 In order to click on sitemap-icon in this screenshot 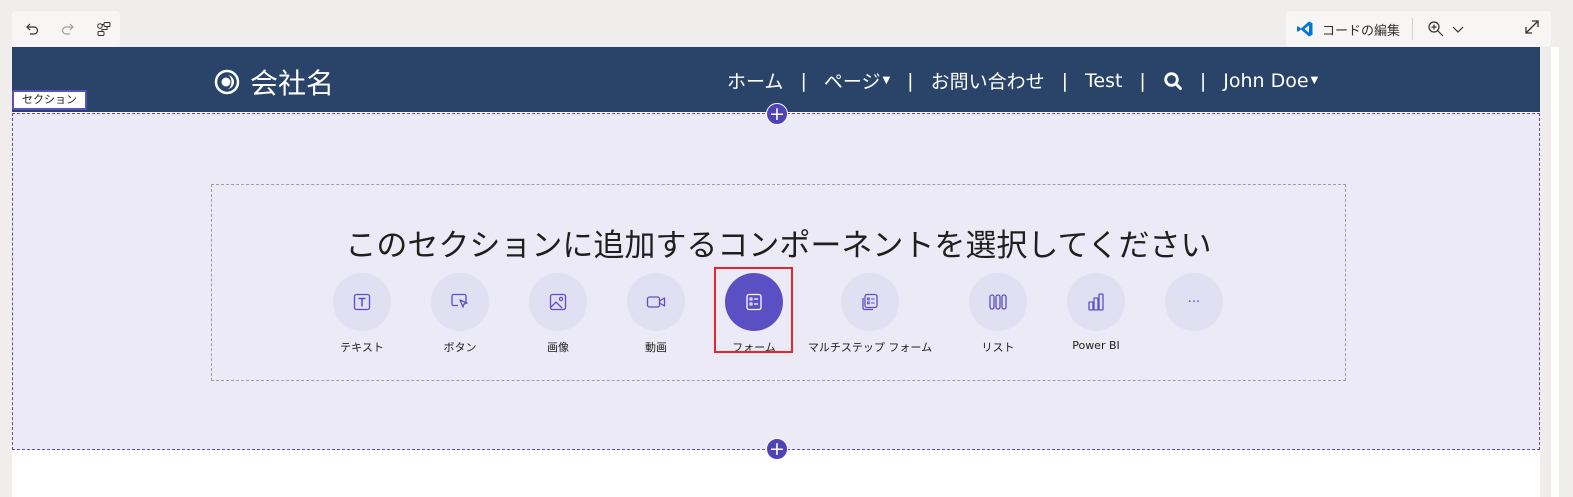, I will do `click(104, 29)`.